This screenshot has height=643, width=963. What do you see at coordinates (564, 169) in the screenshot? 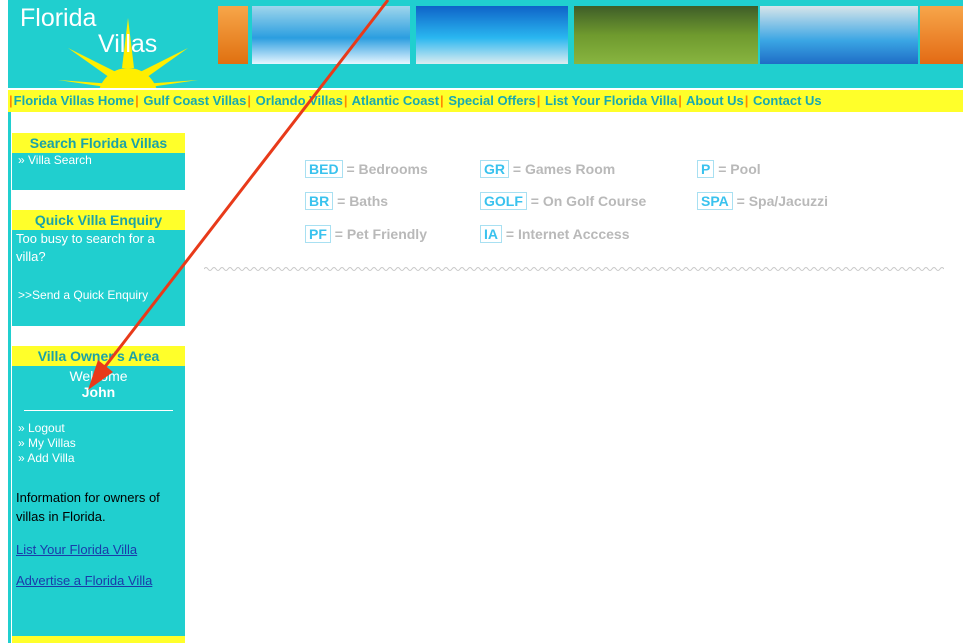
I see `legend-label: = Games Room` at bounding box center [564, 169].